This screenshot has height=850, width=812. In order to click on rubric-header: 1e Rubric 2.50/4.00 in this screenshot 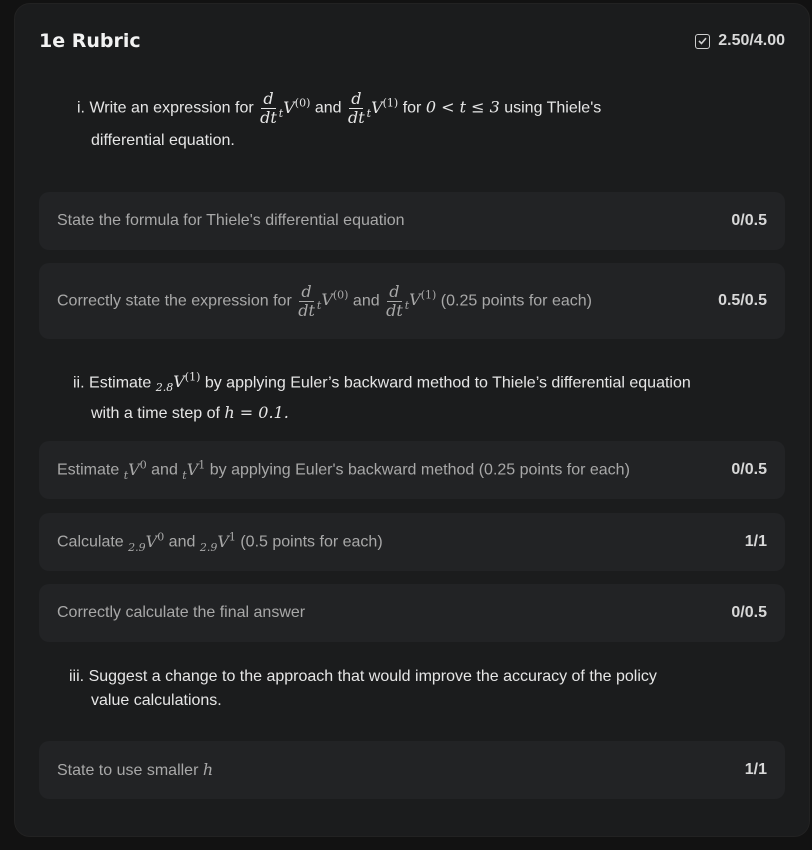, I will do `click(412, 41)`.